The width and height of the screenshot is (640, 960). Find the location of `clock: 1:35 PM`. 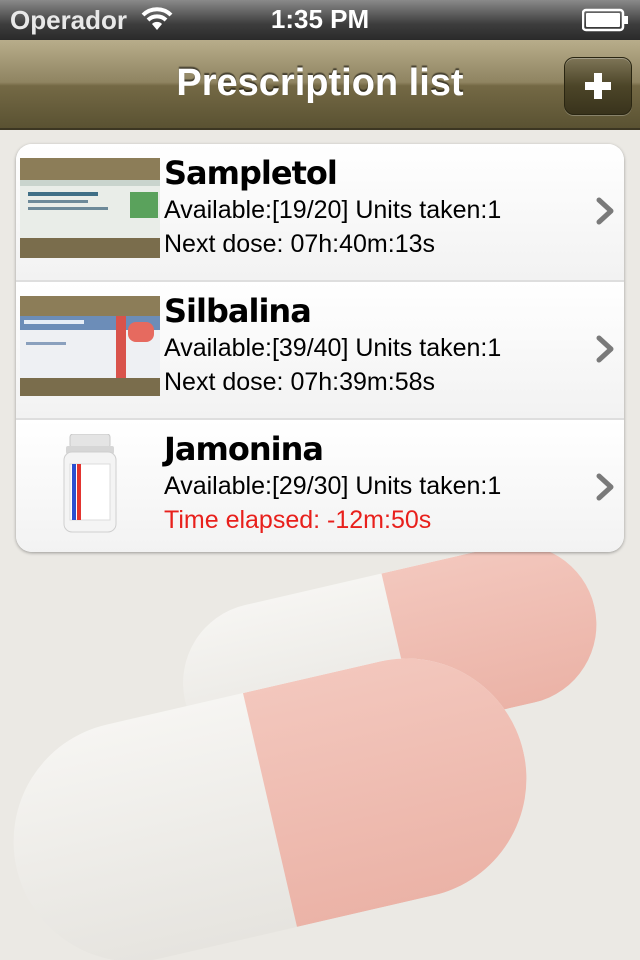

clock: 1:35 PM is located at coordinates (320, 19).